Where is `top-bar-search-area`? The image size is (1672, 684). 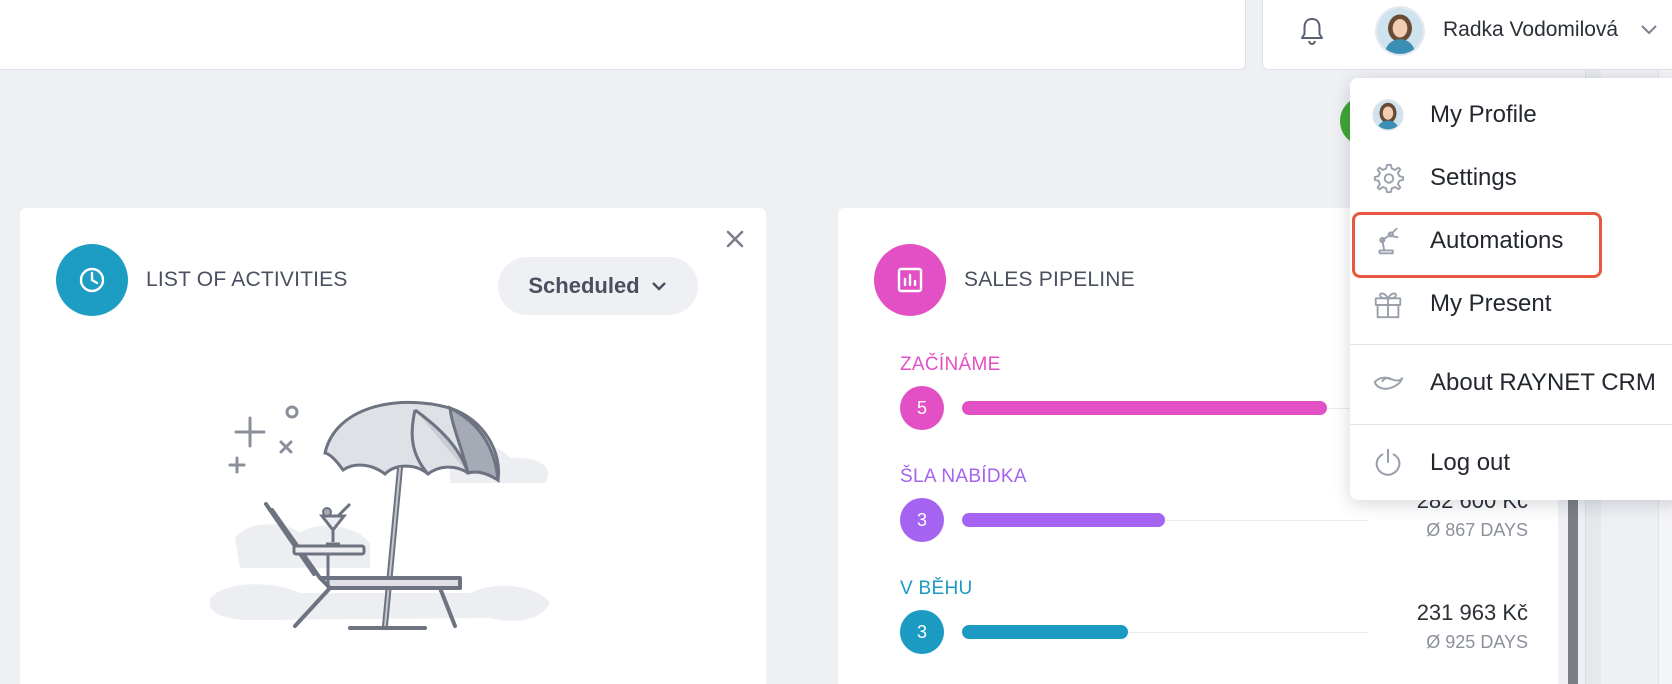 top-bar-search-area is located at coordinates (623, 35).